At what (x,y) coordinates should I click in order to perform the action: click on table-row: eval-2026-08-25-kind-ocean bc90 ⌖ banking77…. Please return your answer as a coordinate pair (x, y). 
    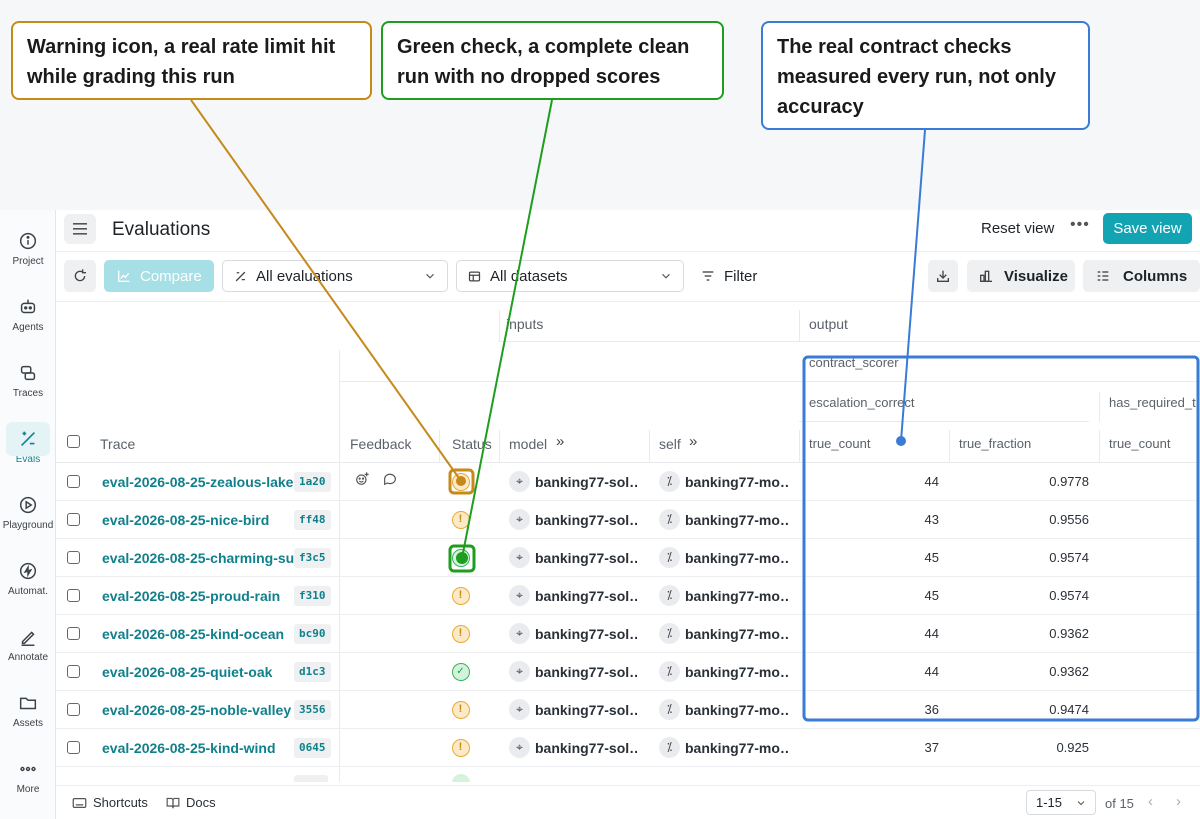
    Looking at the image, I should click on (628, 634).